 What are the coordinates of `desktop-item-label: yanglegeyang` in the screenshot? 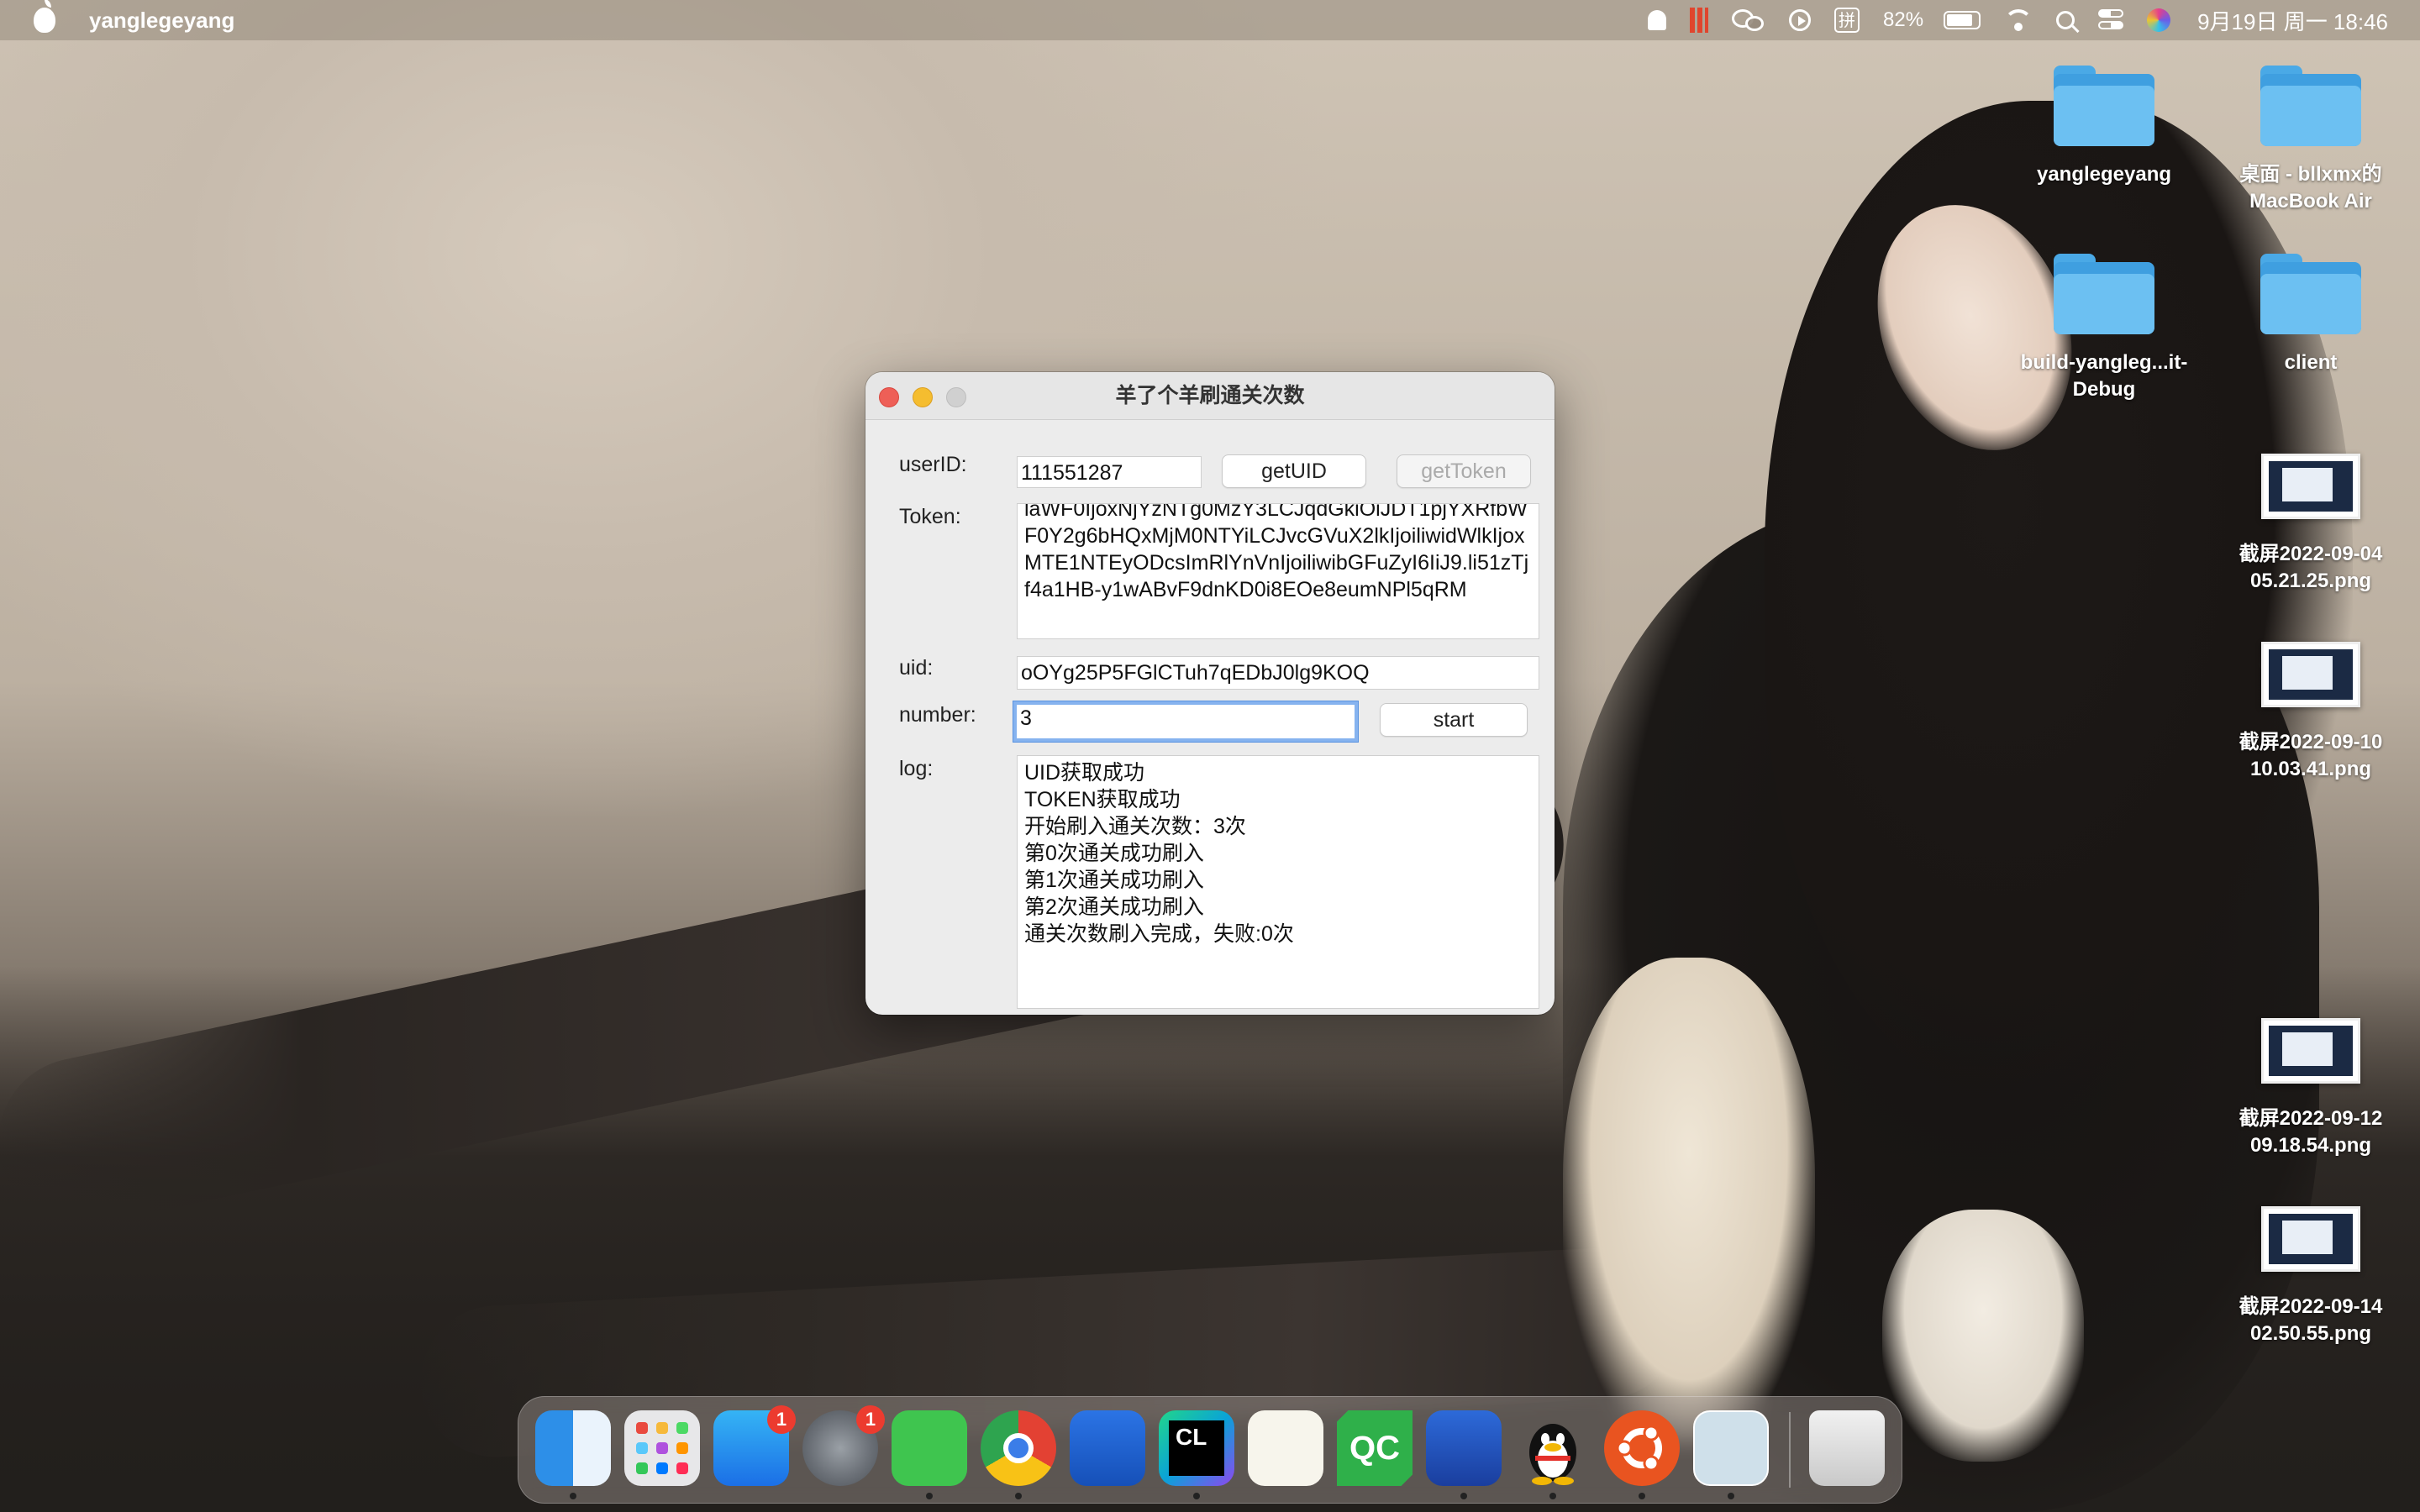 It's located at (2104, 174).